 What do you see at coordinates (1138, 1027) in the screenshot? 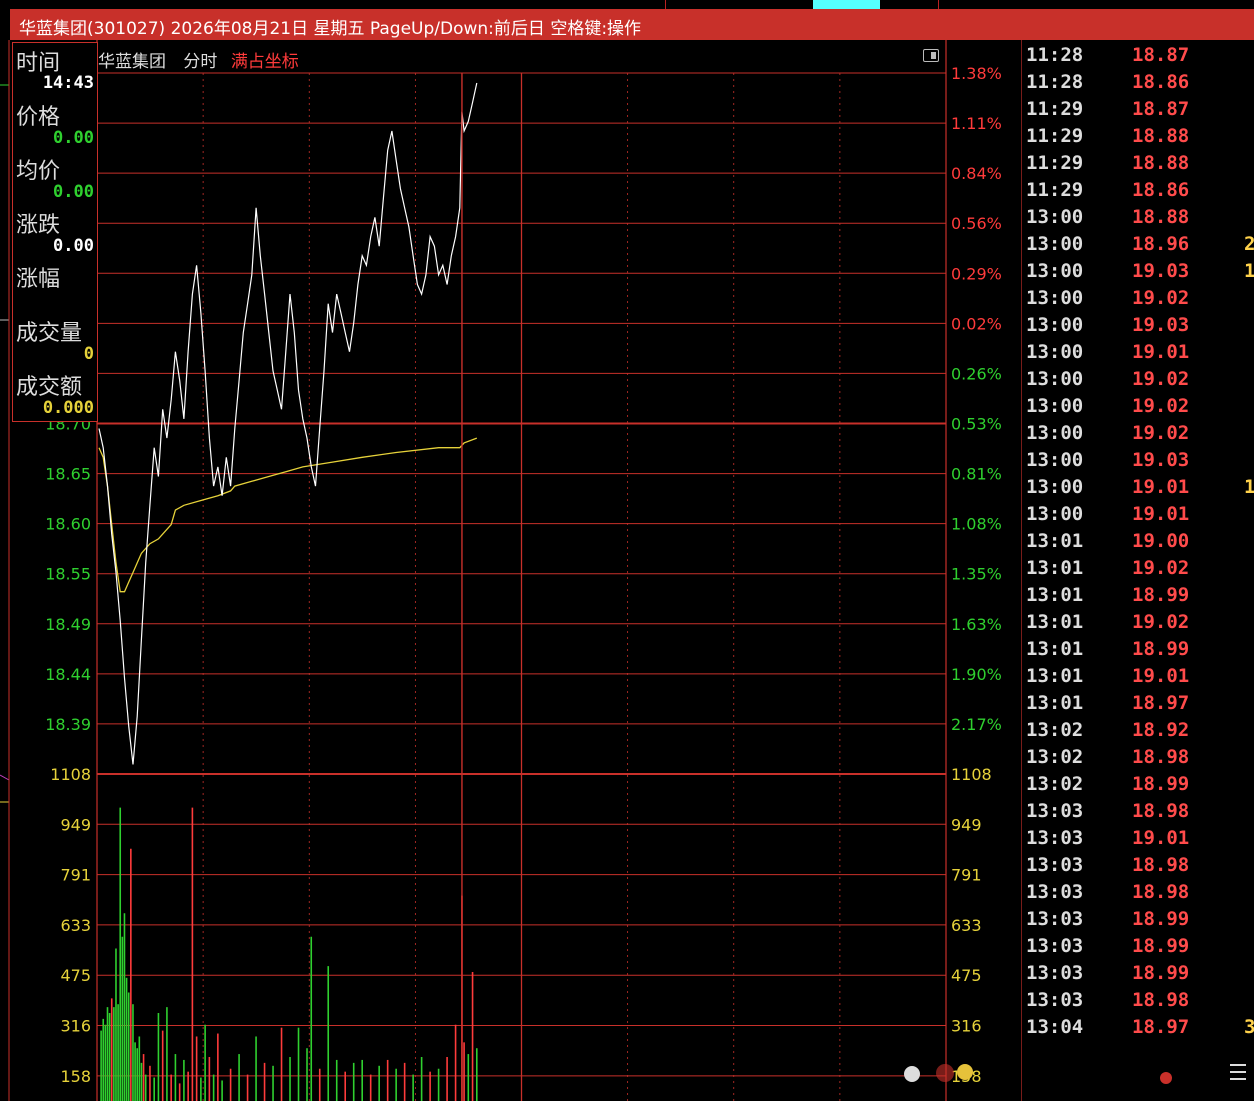
I see `tick-row: 13:04 18.97 3` at bounding box center [1138, 1027].